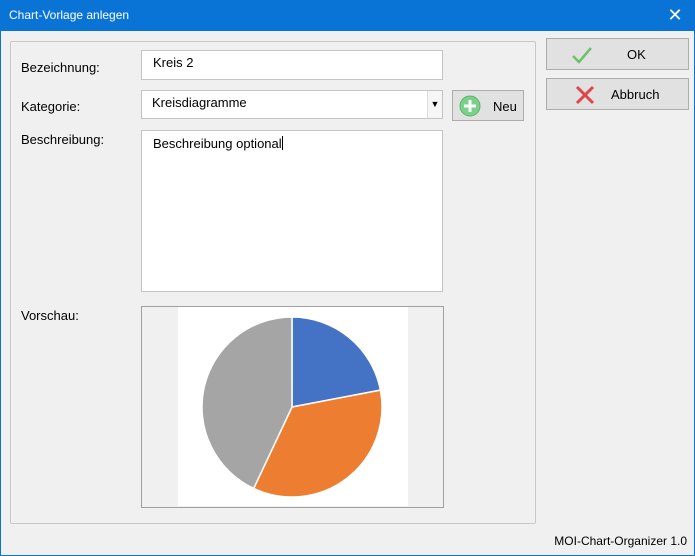 The width and height of the screenshot is (695, 556). I want to click on cancel-button: Abbruch, so click(617, 94).